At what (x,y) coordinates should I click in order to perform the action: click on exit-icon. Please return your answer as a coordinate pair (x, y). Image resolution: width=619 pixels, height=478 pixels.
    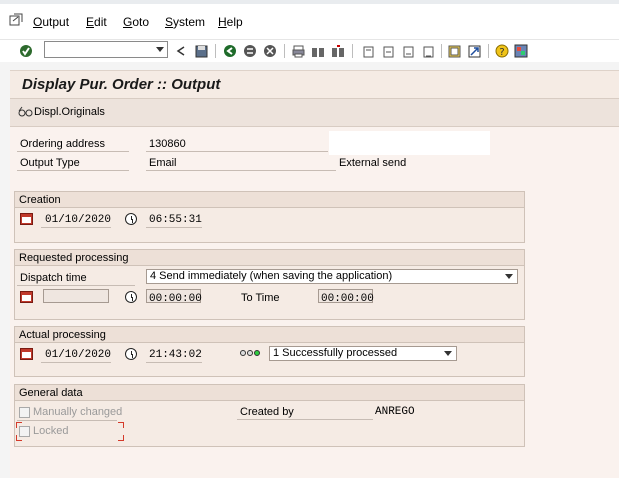
    Looking at the image, I should click on (250, 51).